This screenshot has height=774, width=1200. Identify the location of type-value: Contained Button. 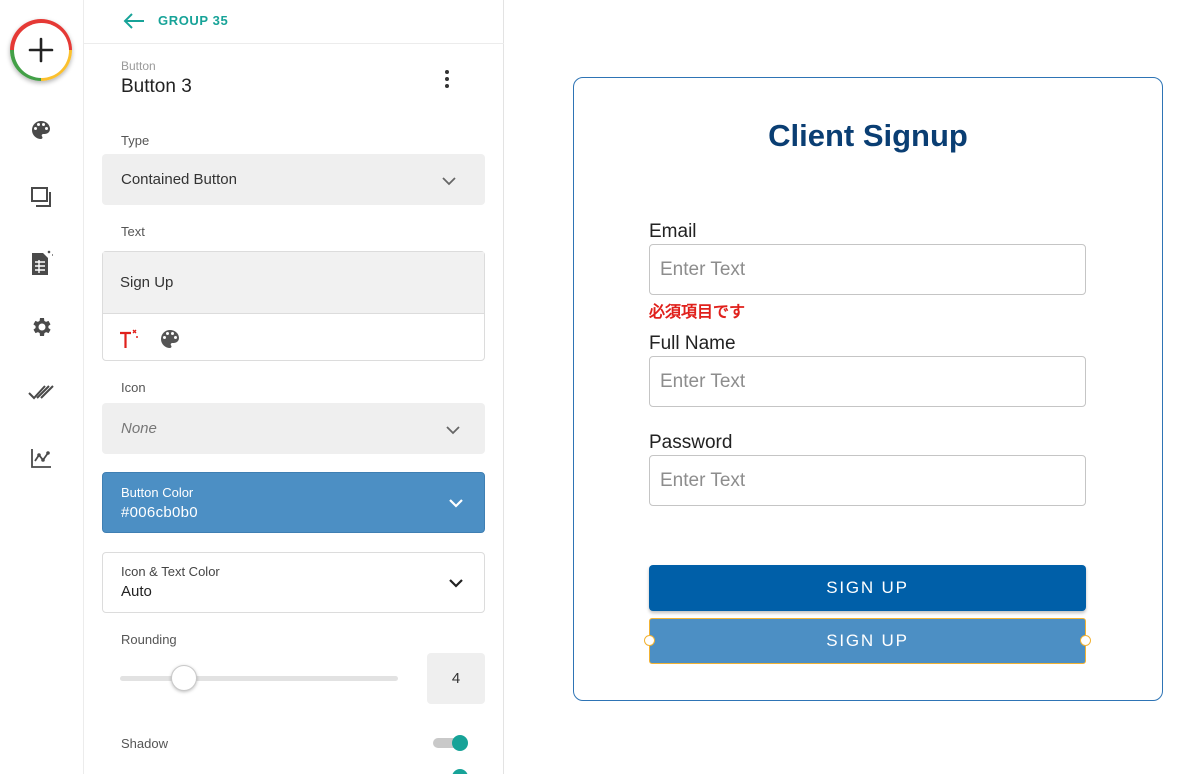
(179, 179).